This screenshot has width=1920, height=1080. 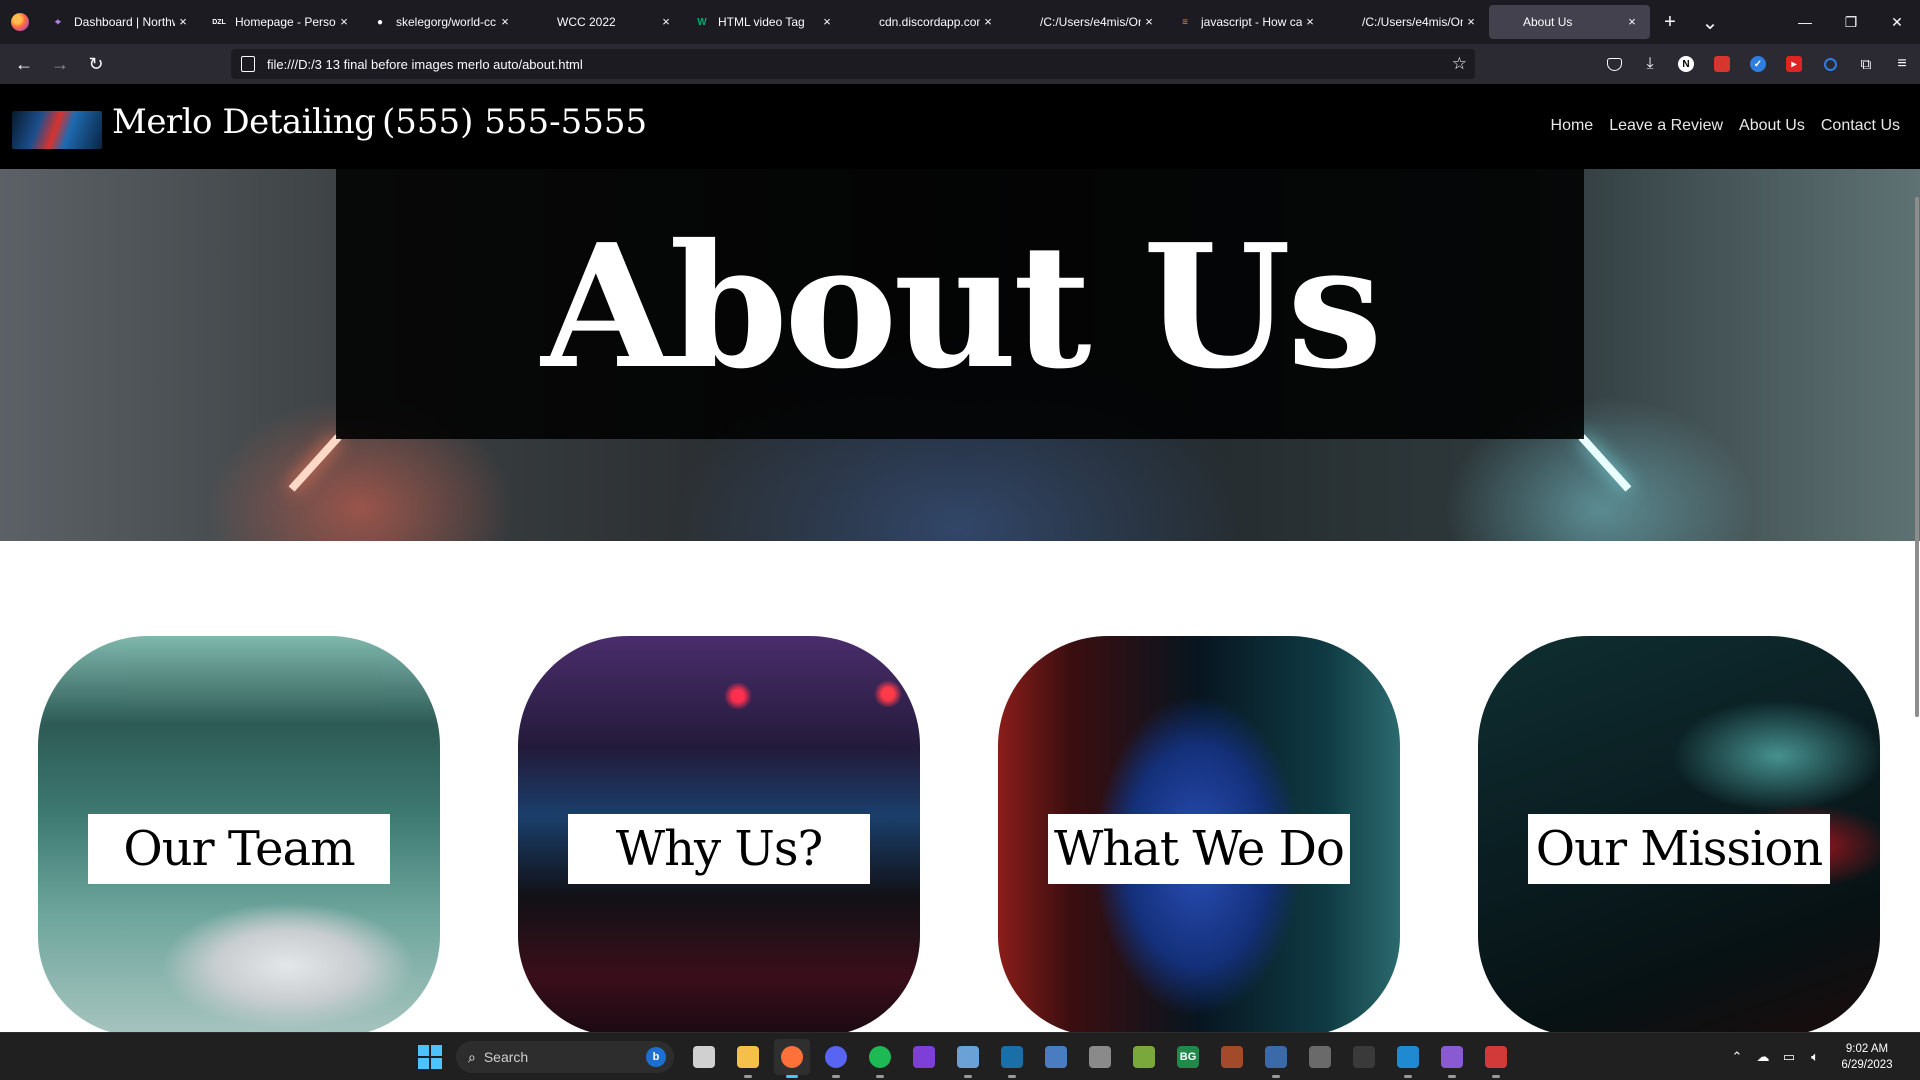 I want to click on taskbar-app-spotify, so click(x=880, y=1058).